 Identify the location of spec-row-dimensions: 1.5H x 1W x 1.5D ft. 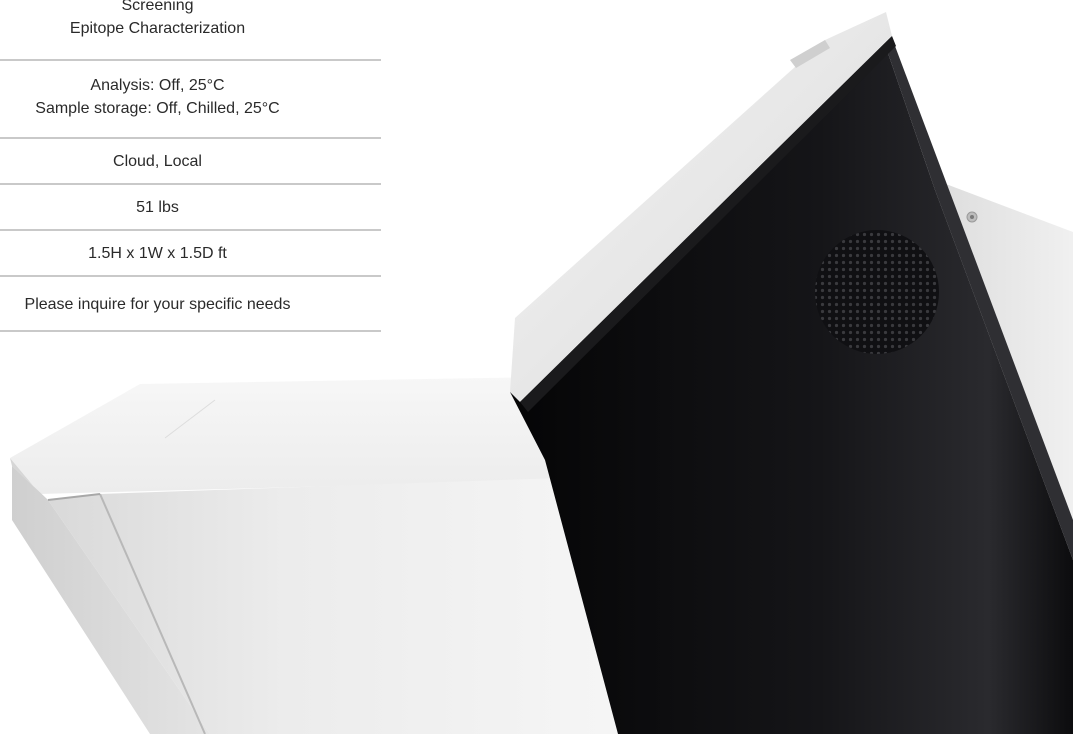
(190, 253).